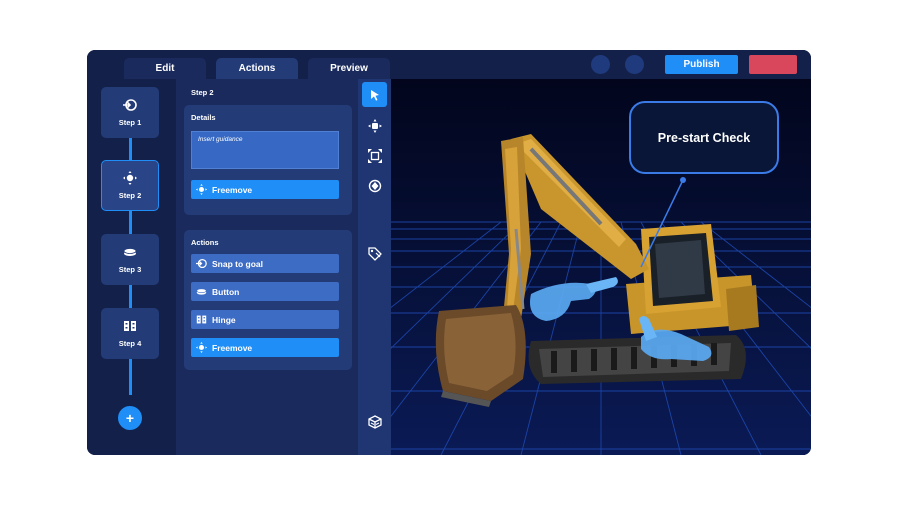  What do you see at coordinates (203, 117) in the screenshot?
I see `details-title: Details` at bounding box center [203, 117].